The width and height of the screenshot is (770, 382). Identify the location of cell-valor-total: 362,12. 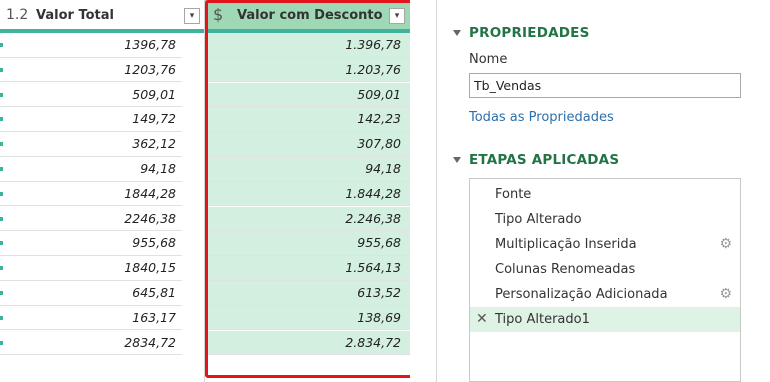
(91, 144).